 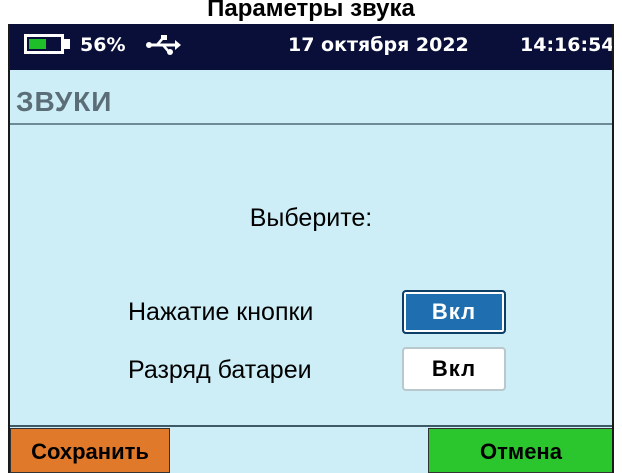 What do you see at coordinates (311, 426) in the screenshot?
I see `softkey-divider` at bounding box center [311, 426].